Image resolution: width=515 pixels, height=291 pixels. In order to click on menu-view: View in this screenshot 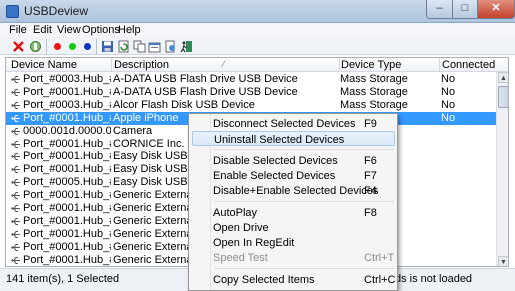, I will do `click(69, 30)`.